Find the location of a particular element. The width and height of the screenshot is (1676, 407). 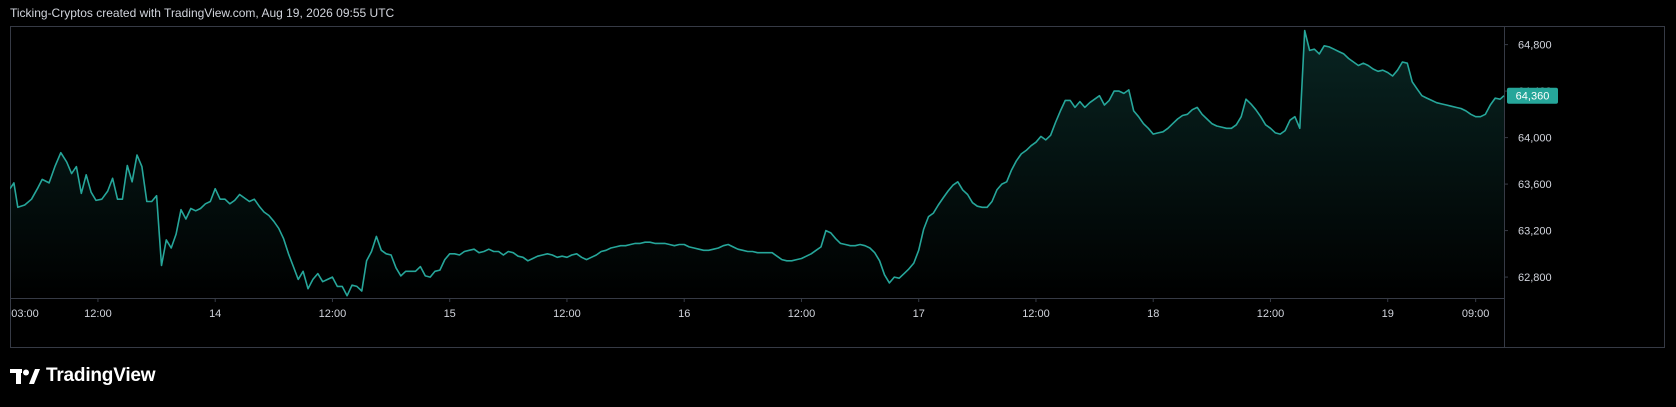

time-tick-label: 09:00 is located at coordinates (1476, 314).